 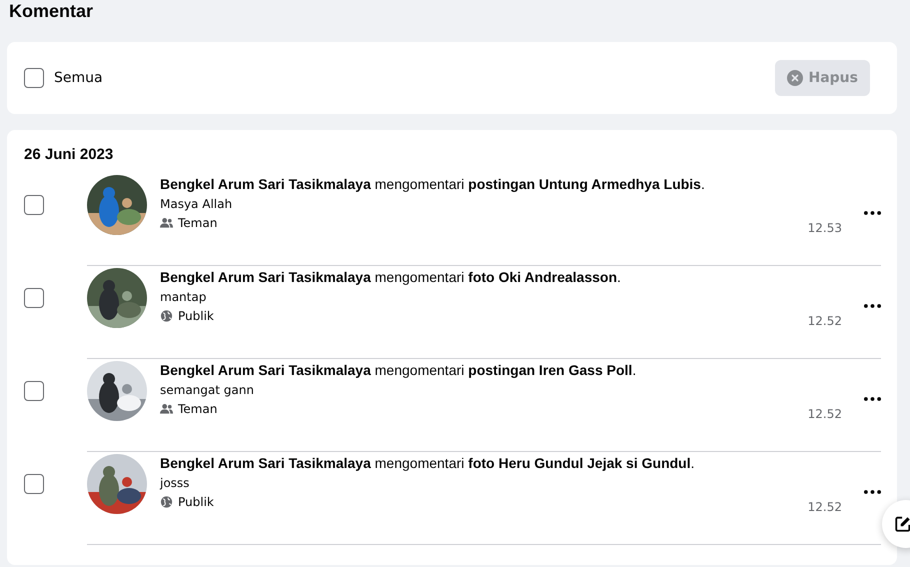 I want to click on select-all-label: Semua, so click(x=78, y=78).